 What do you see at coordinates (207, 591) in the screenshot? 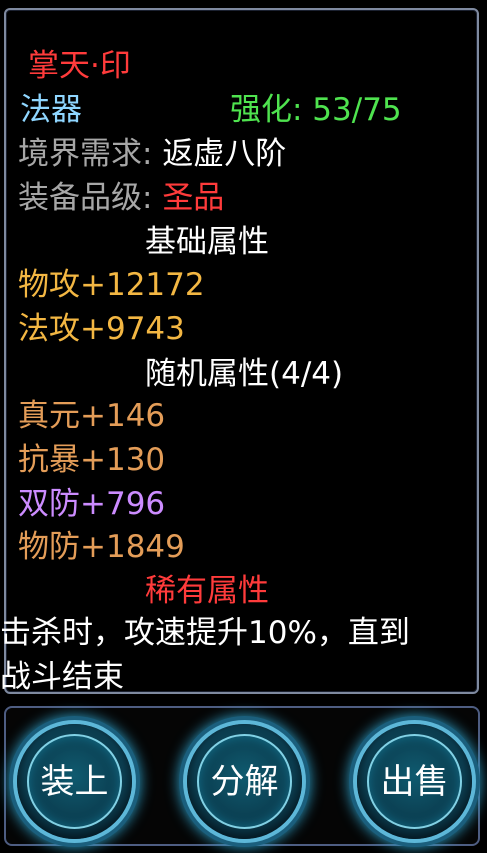
I see `rare-attributes-heading: 稀有属性` at bounding box center [207, 591].